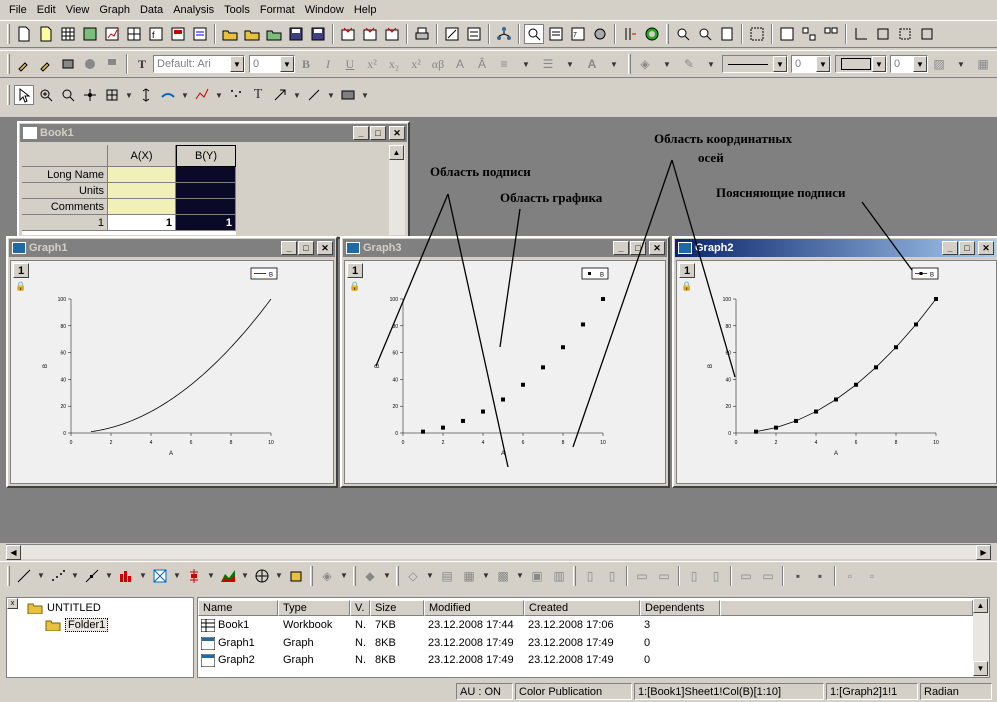 The width and height of the screenshot is (997, 702). What do you see at coordinates (46, 34) in the screenshot?
I see `new-folder-icon` at bounding box center [46, 34].